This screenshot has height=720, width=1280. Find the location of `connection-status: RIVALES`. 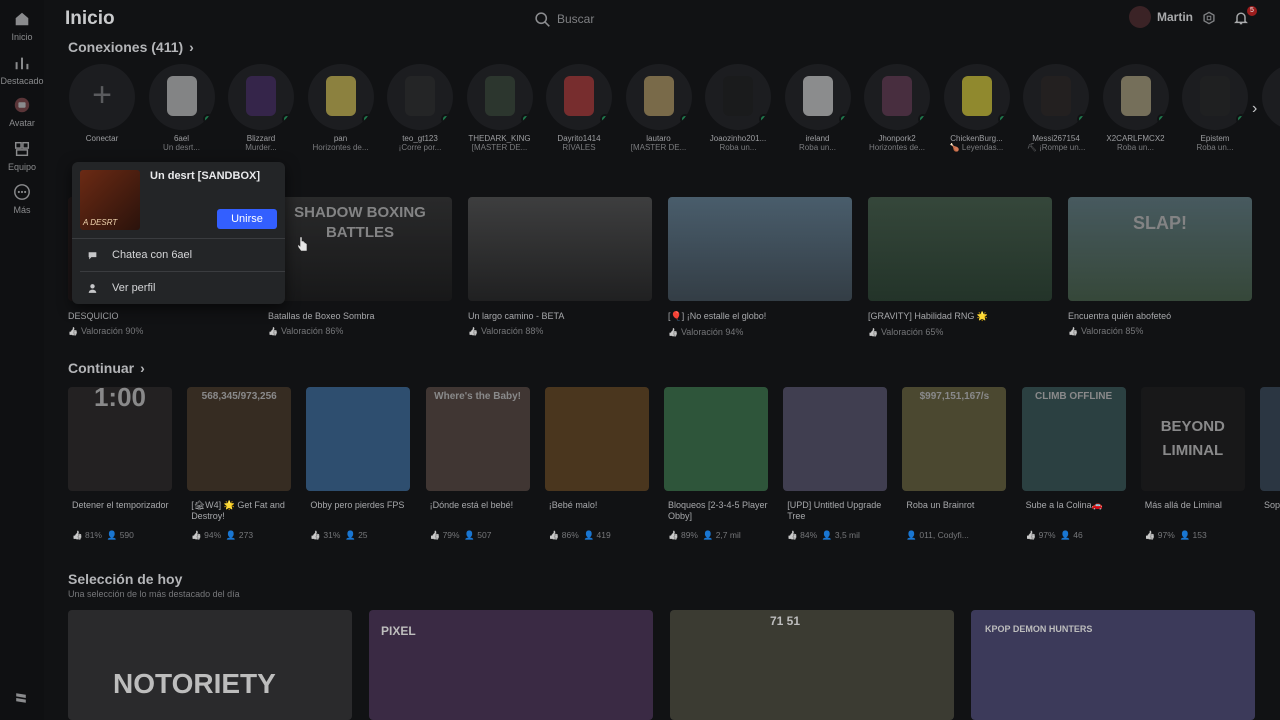

connection-status: RIVALES is located at coordinates (579, 147).